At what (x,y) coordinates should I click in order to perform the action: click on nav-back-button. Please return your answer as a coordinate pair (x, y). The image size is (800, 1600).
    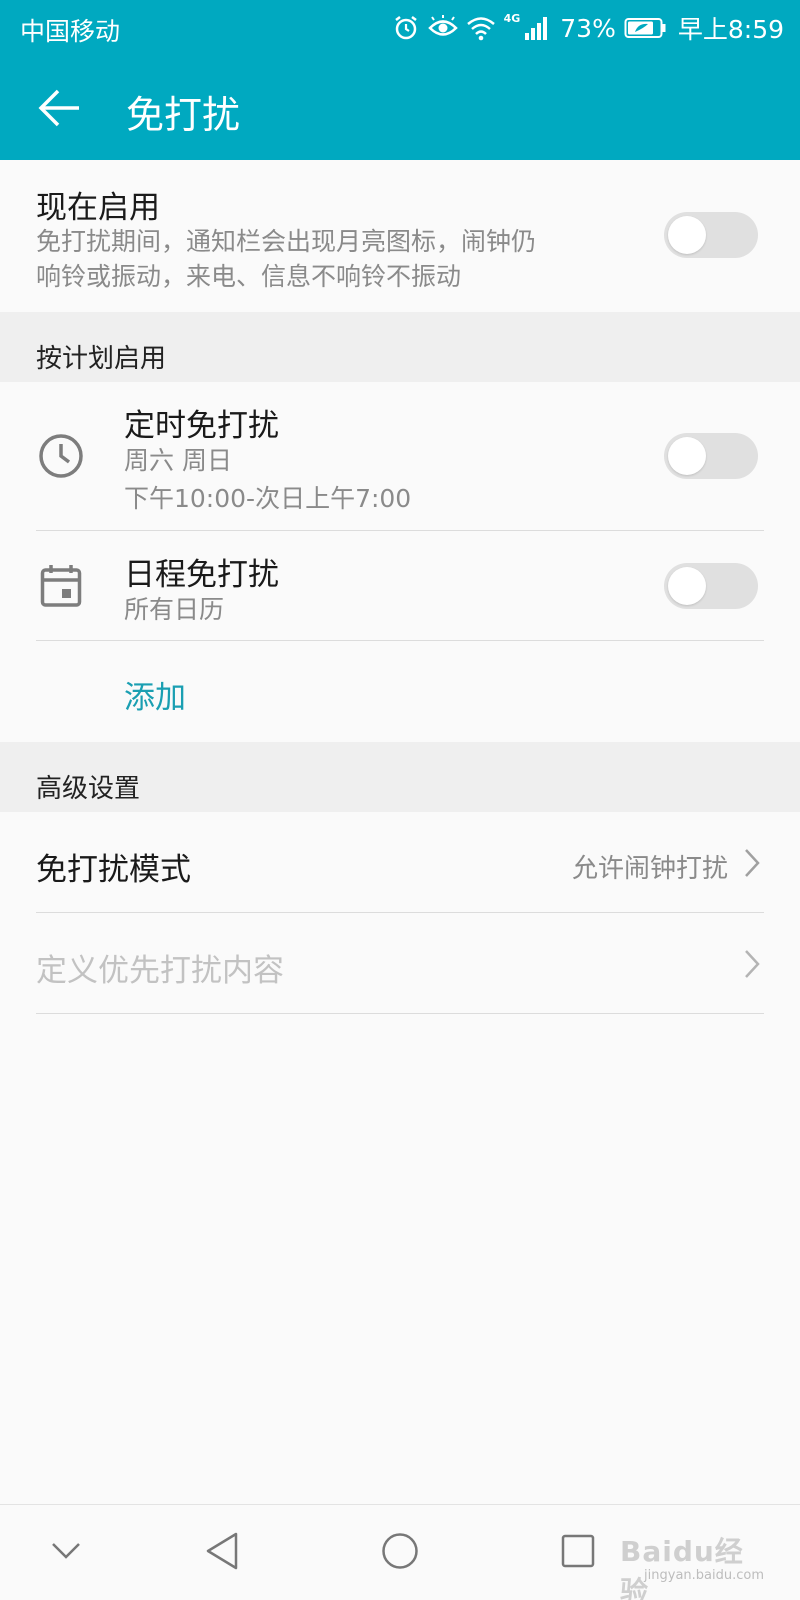
    Looking at the image, I should click on (222, 1553).